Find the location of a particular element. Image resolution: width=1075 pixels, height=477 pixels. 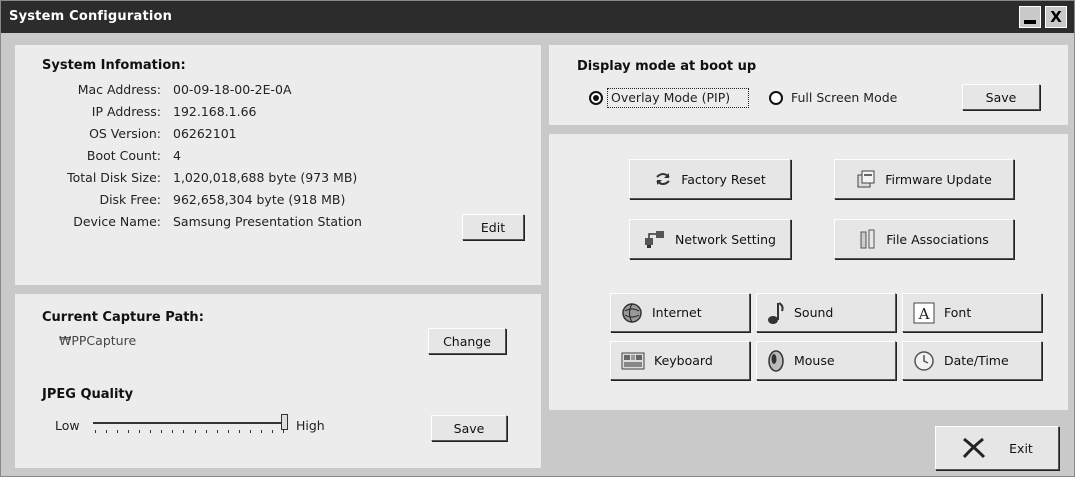

mouse-icon is located at coordinates (776, 361).